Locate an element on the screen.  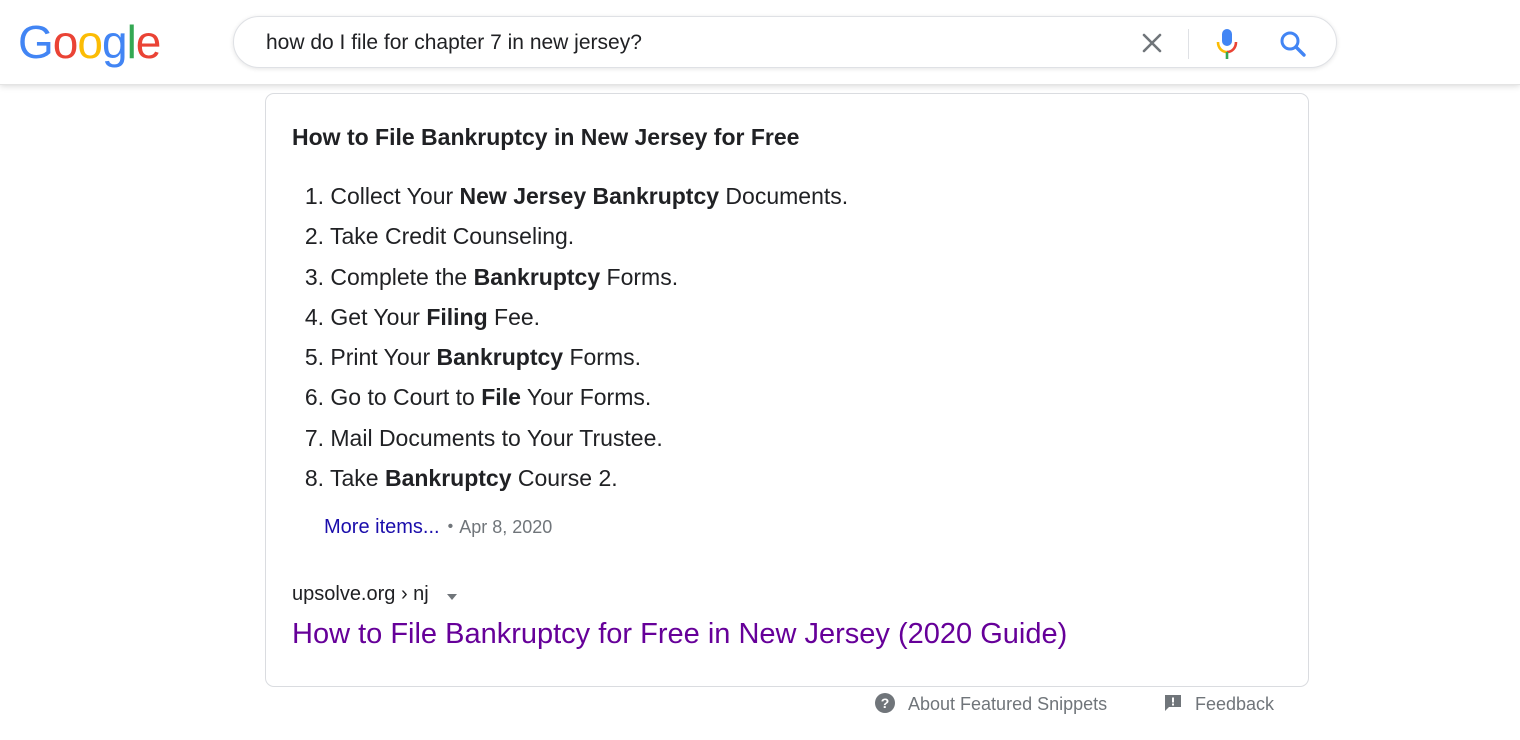
step-number: 6. is located at coordinates (314, 397).